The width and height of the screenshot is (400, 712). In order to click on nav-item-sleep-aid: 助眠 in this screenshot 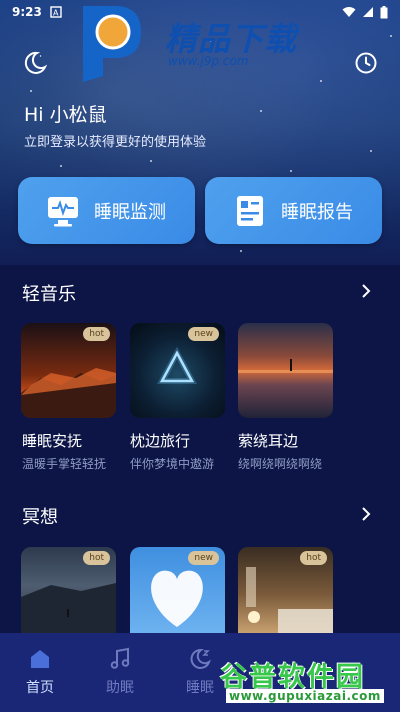, I will do `click(120, 672)`.